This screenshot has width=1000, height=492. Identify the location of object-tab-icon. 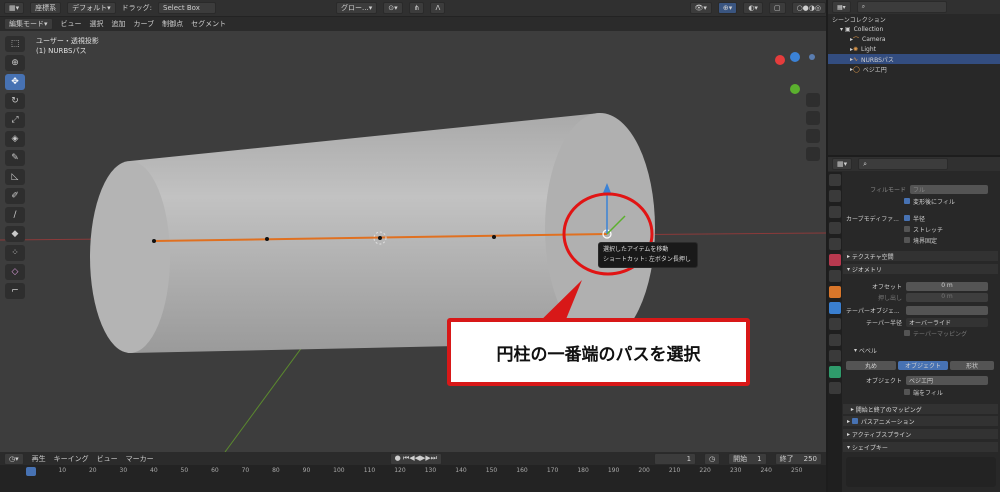
(835, 292).